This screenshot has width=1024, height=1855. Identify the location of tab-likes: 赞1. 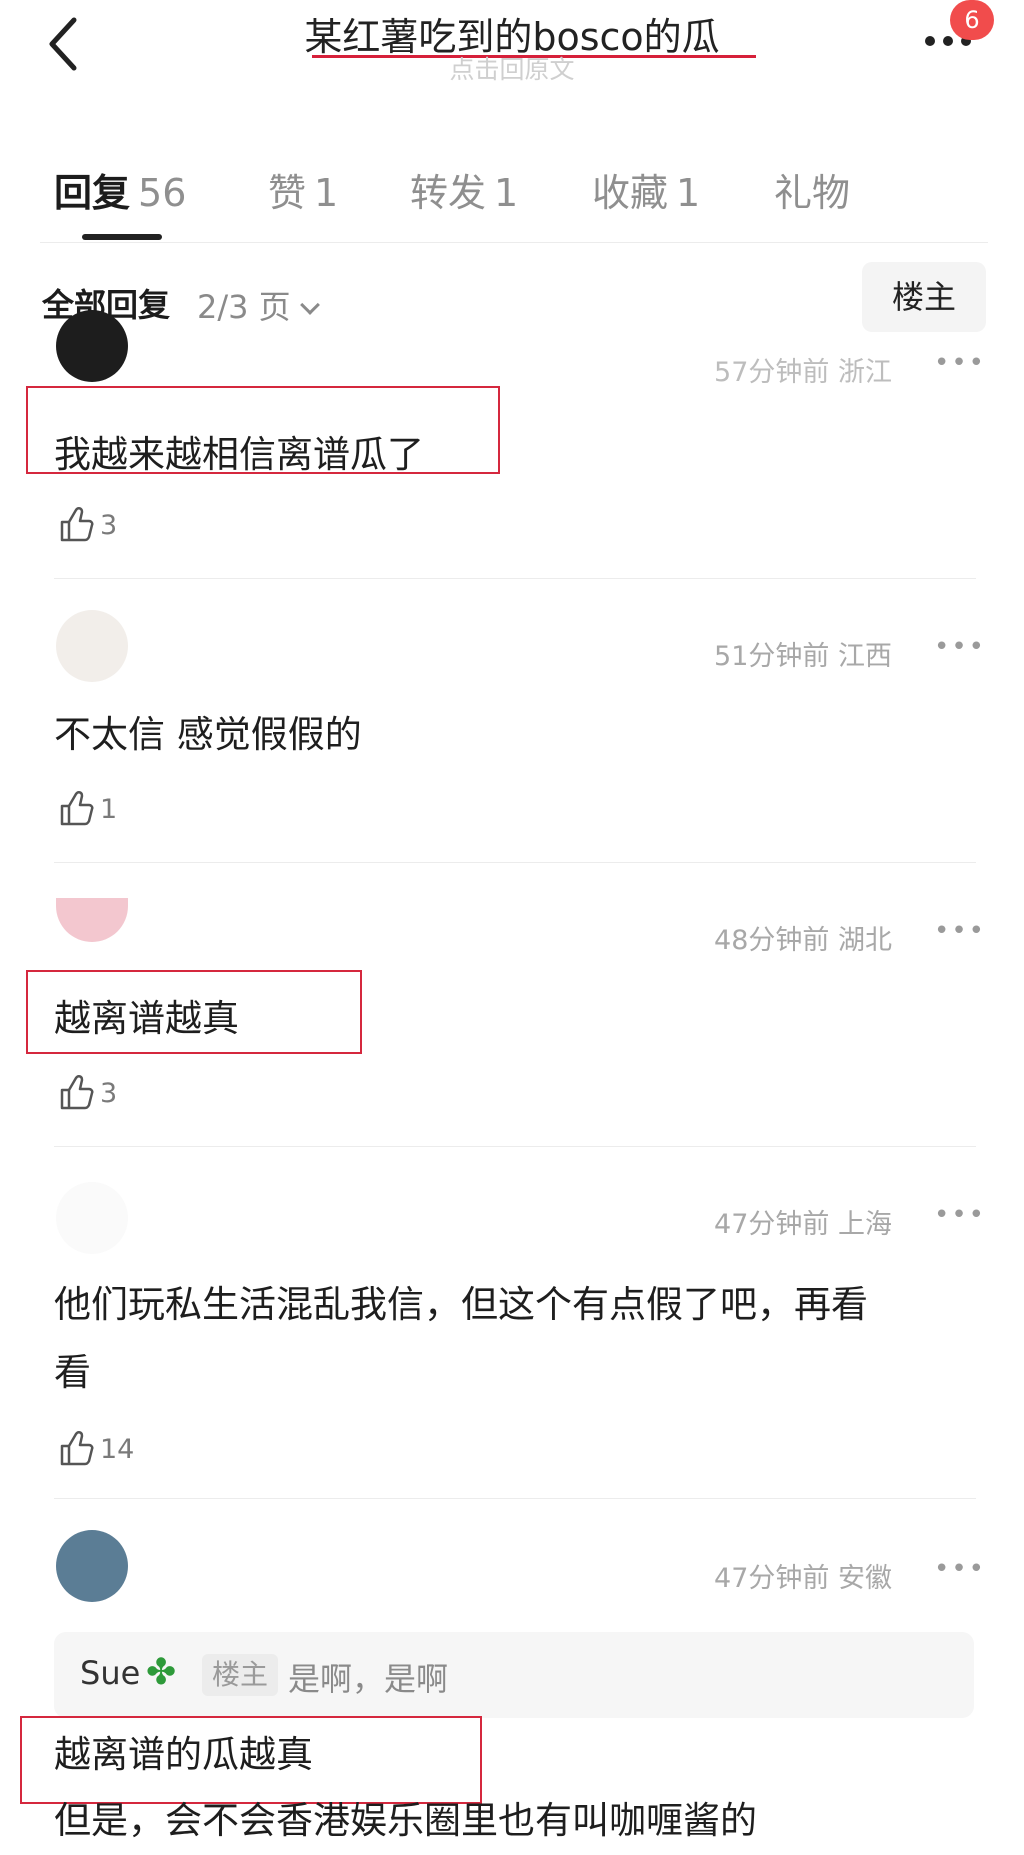
(303, 189).